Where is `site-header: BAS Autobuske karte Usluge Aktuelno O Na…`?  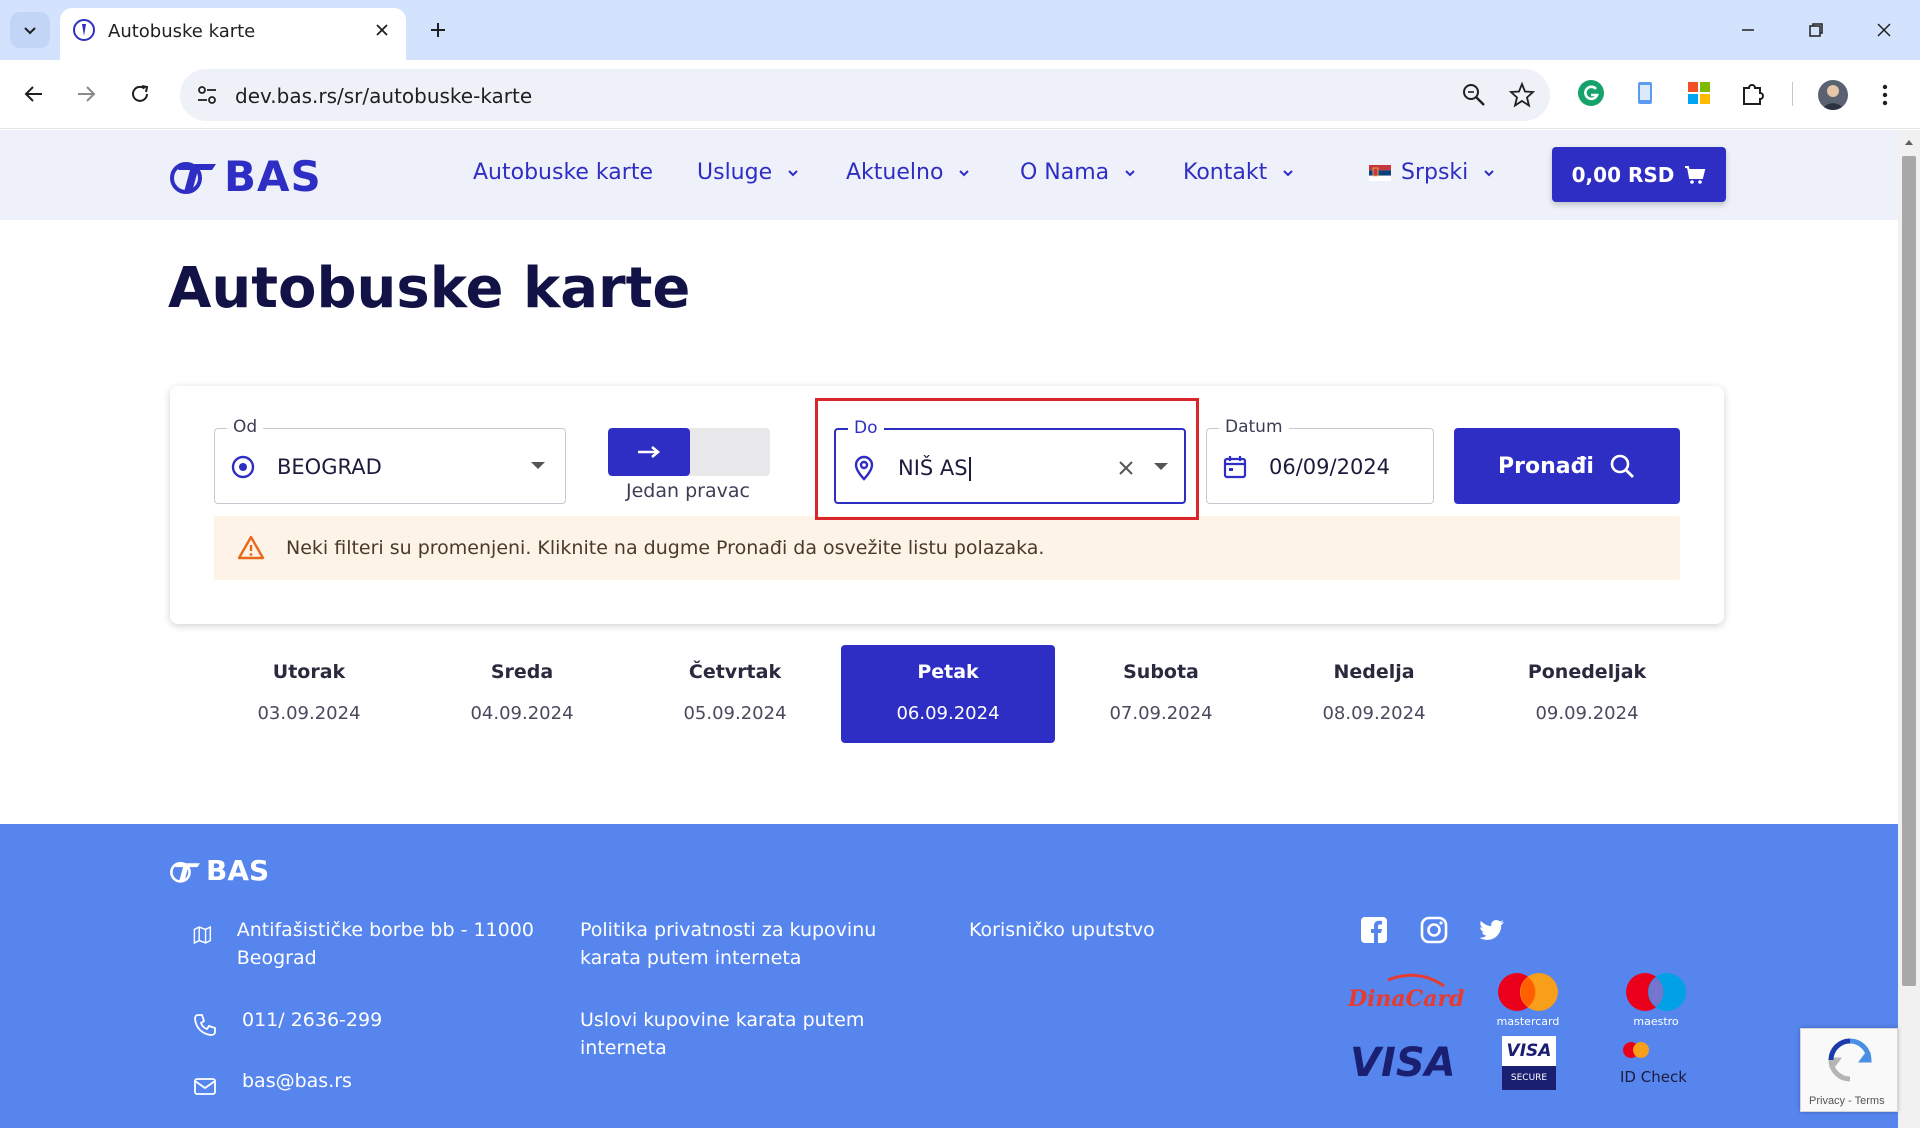
site-header: BAS Autobuske karte Usluge Aktuelno O Na… is located at coordinates (949, 175).